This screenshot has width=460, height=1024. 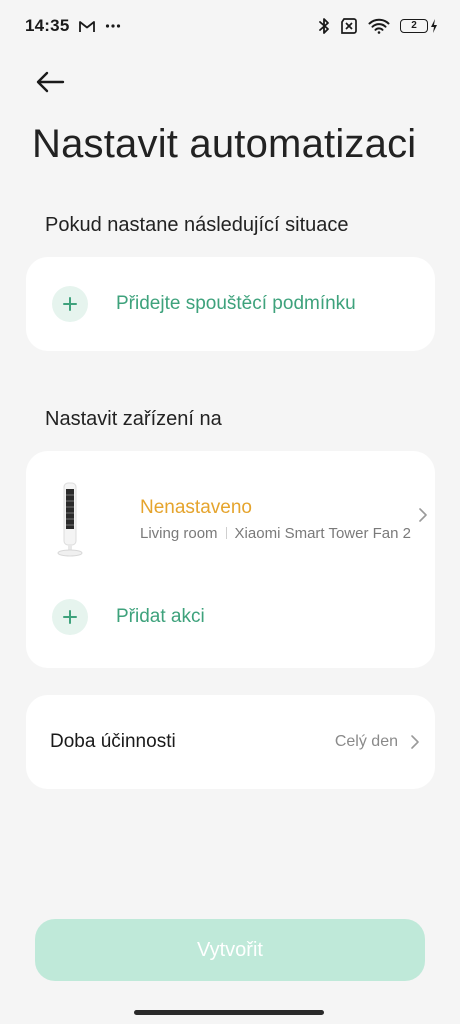 I want to click on arrow-left-icon, so click(x=50, y=82).